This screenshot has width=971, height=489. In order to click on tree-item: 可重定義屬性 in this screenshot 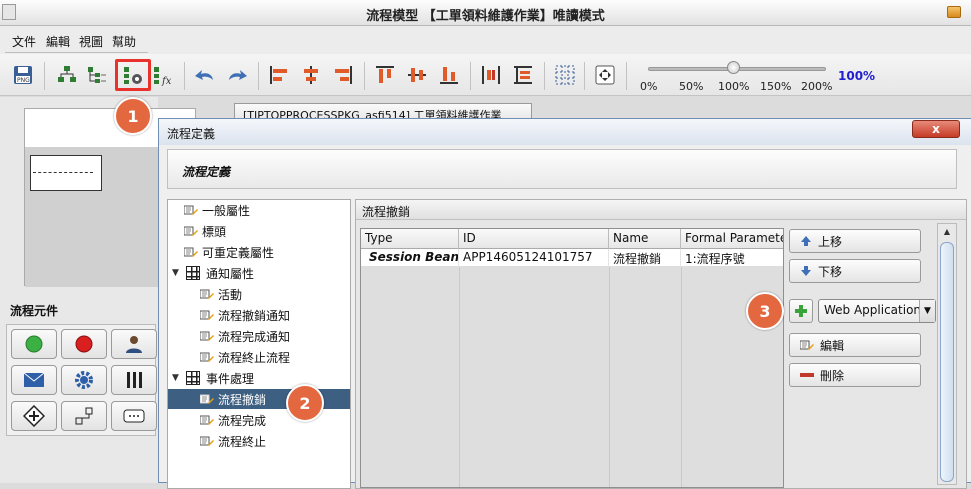, I will do `click(259, 252)`.